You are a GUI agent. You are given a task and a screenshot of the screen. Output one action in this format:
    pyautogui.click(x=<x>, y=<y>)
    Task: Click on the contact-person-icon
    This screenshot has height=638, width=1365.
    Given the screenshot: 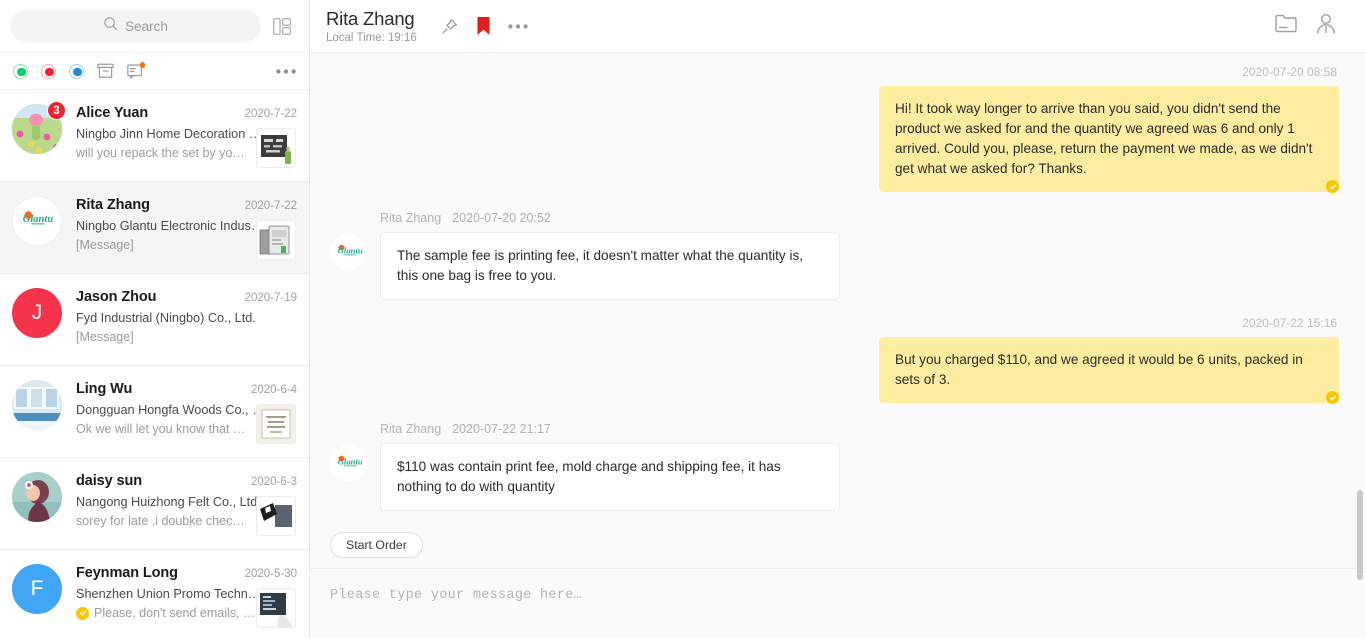 What is the action you would take?
    pyautogui.click(x=1326, y=26)
    